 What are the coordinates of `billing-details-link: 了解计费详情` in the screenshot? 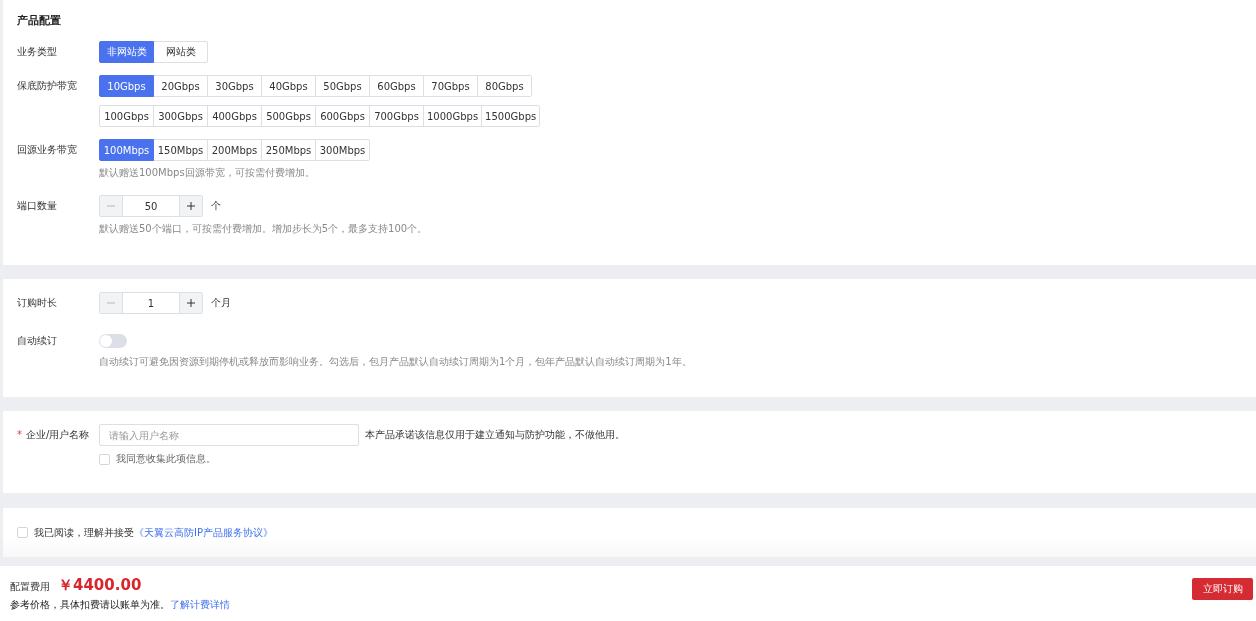 It's located at (200, 604).